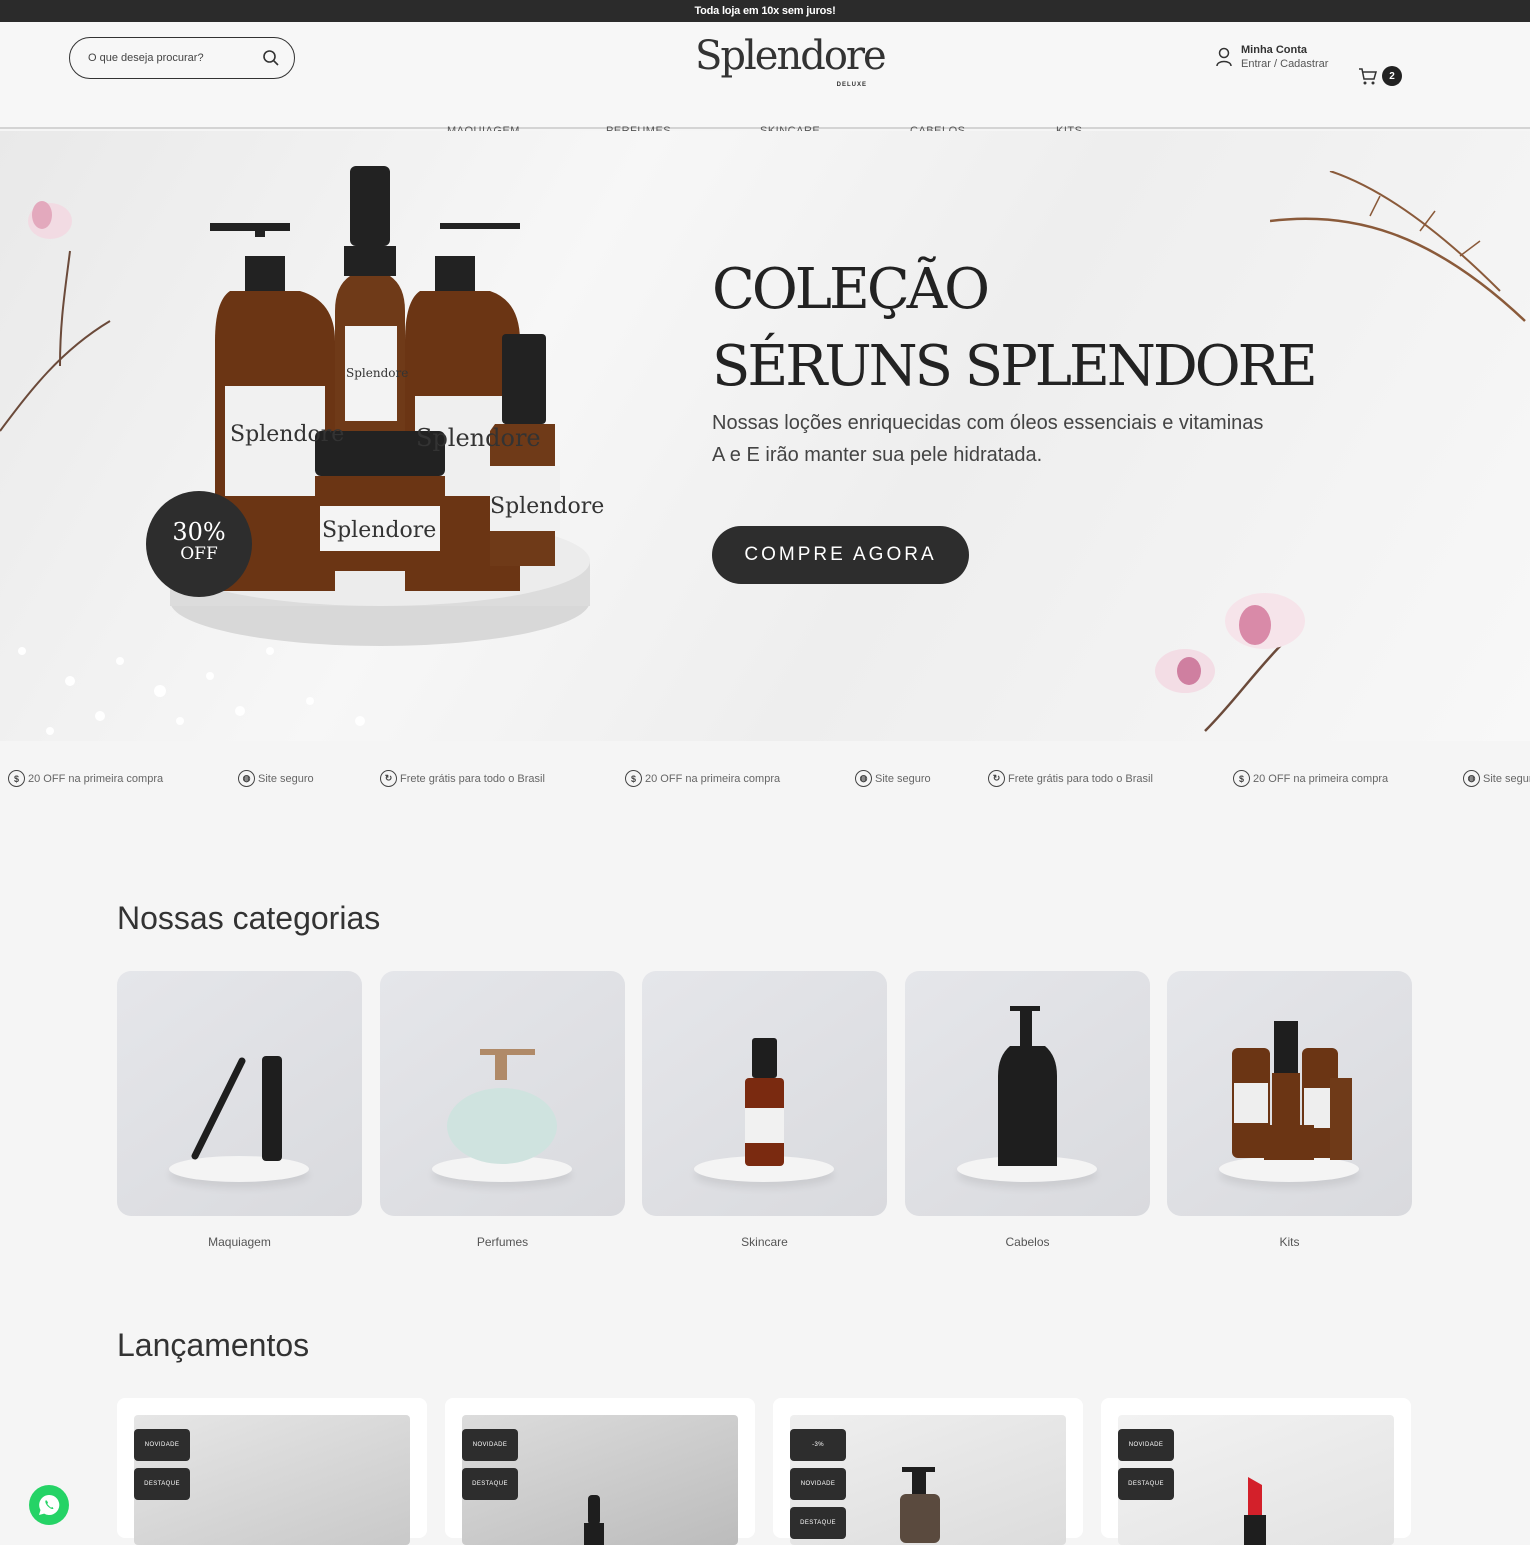 This screenshot has width=1530, height=1545. What do you see at coordinates (249, 918) in the screenshot?
I see `categories-title: Nossas categorias` at bounding box center [249, 918].